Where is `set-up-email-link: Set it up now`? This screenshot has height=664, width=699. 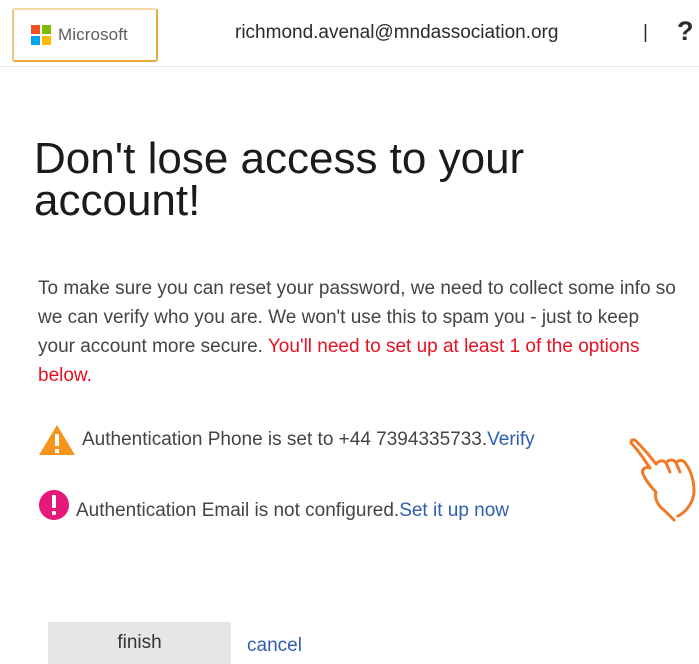
set-up-email-link: Set it up now is located at coordinates (454, 511).